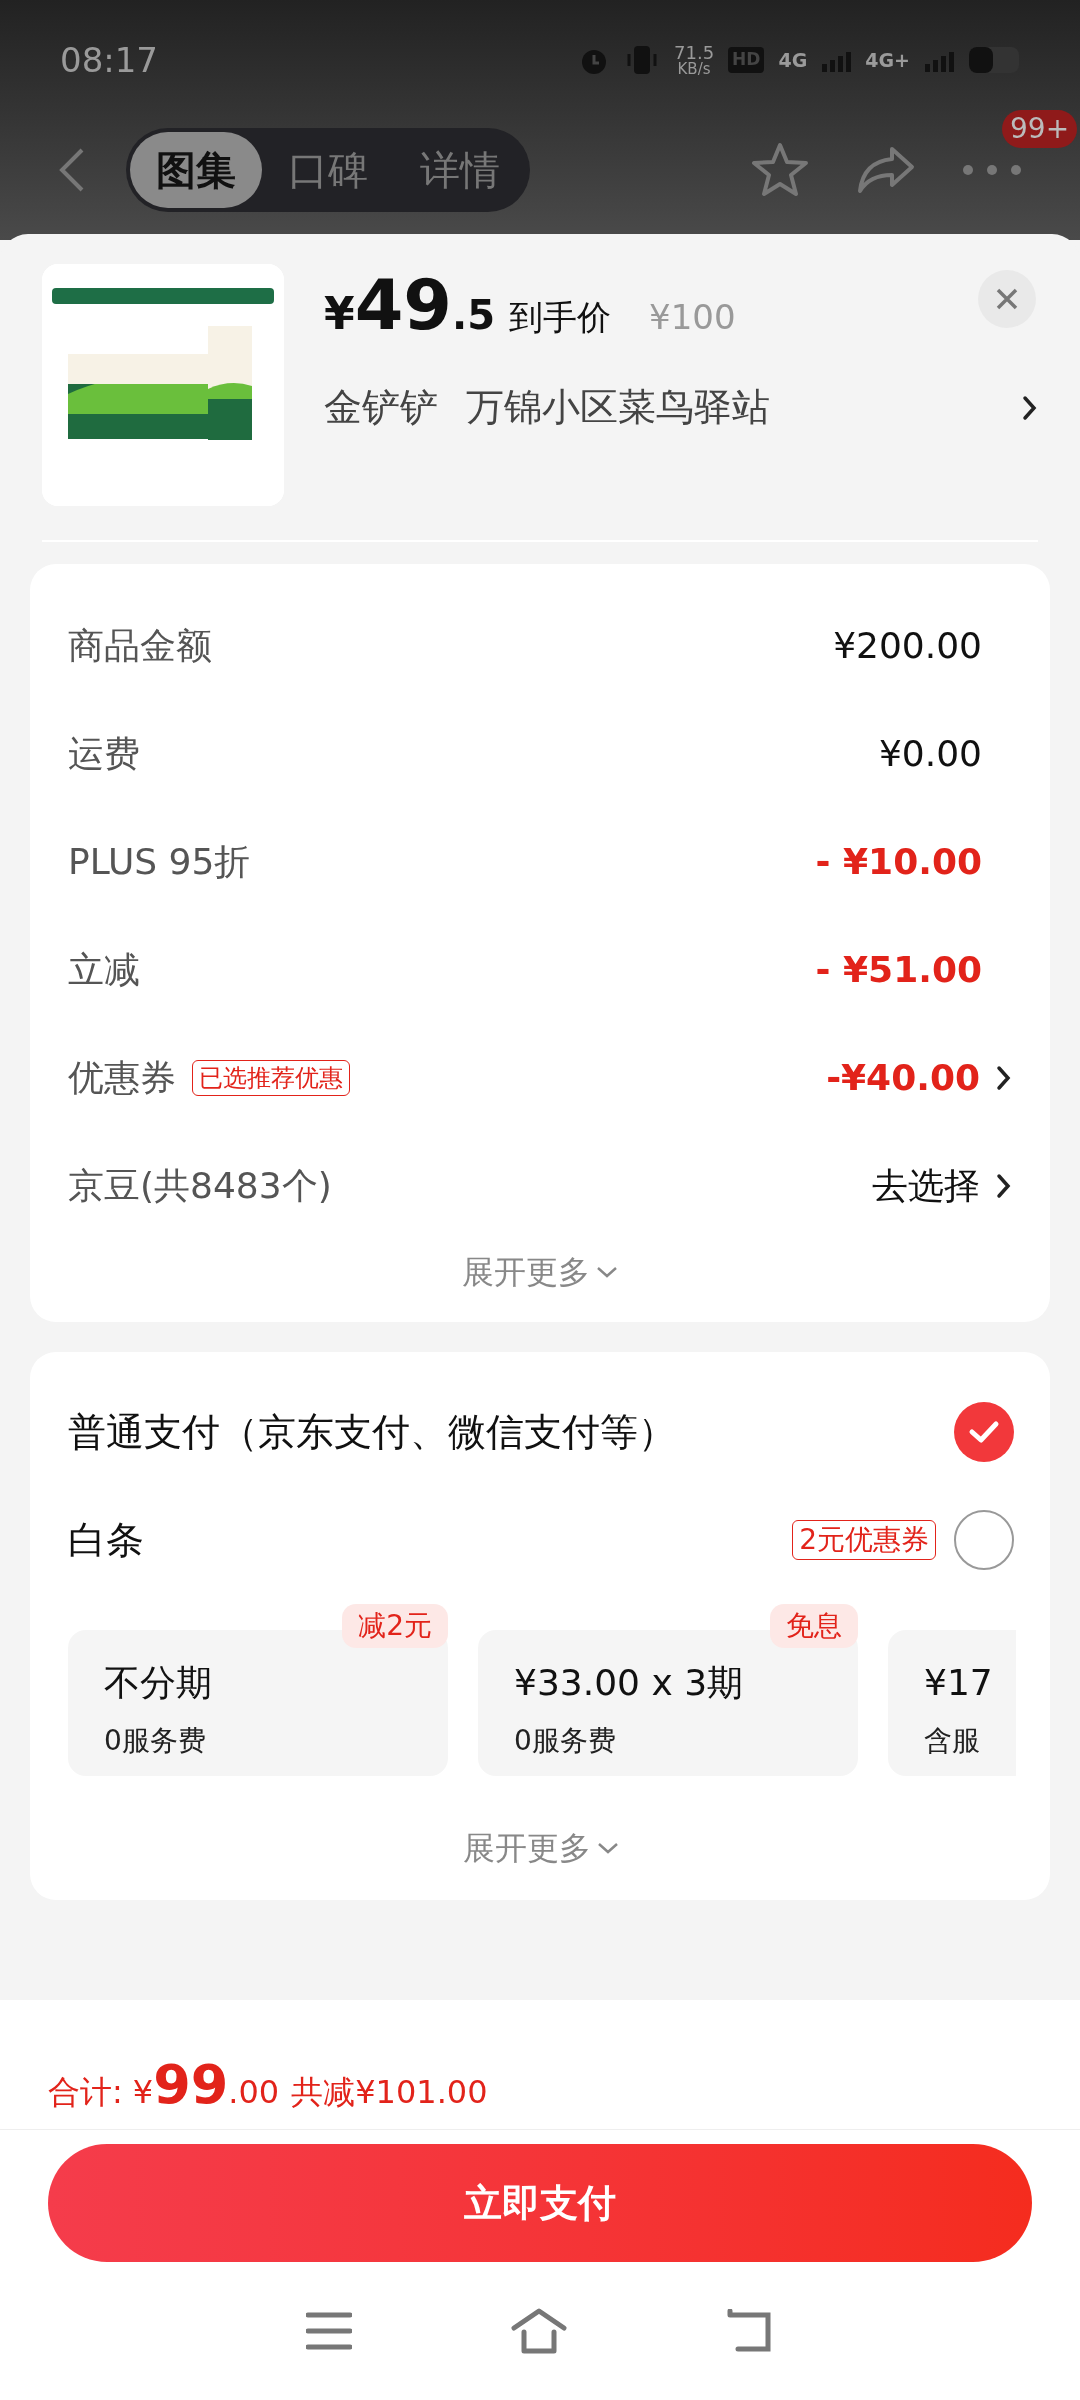 The image size is (1080, 2400). Describe the element at coordinates (329, 2331) in the screenshot. I see `menu-icon` at that location.